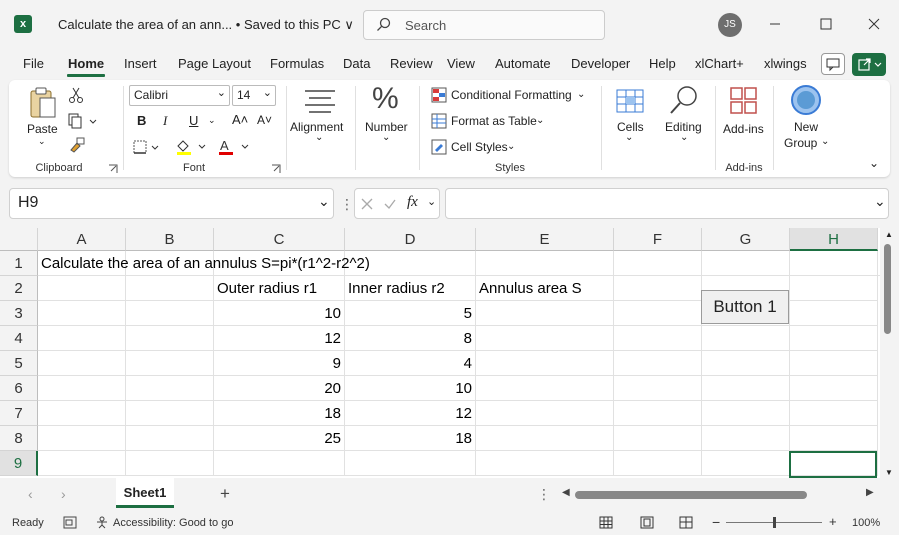 This screenshot has height=535, width=899. I want to click on maximize-icon, so click(826, 24).